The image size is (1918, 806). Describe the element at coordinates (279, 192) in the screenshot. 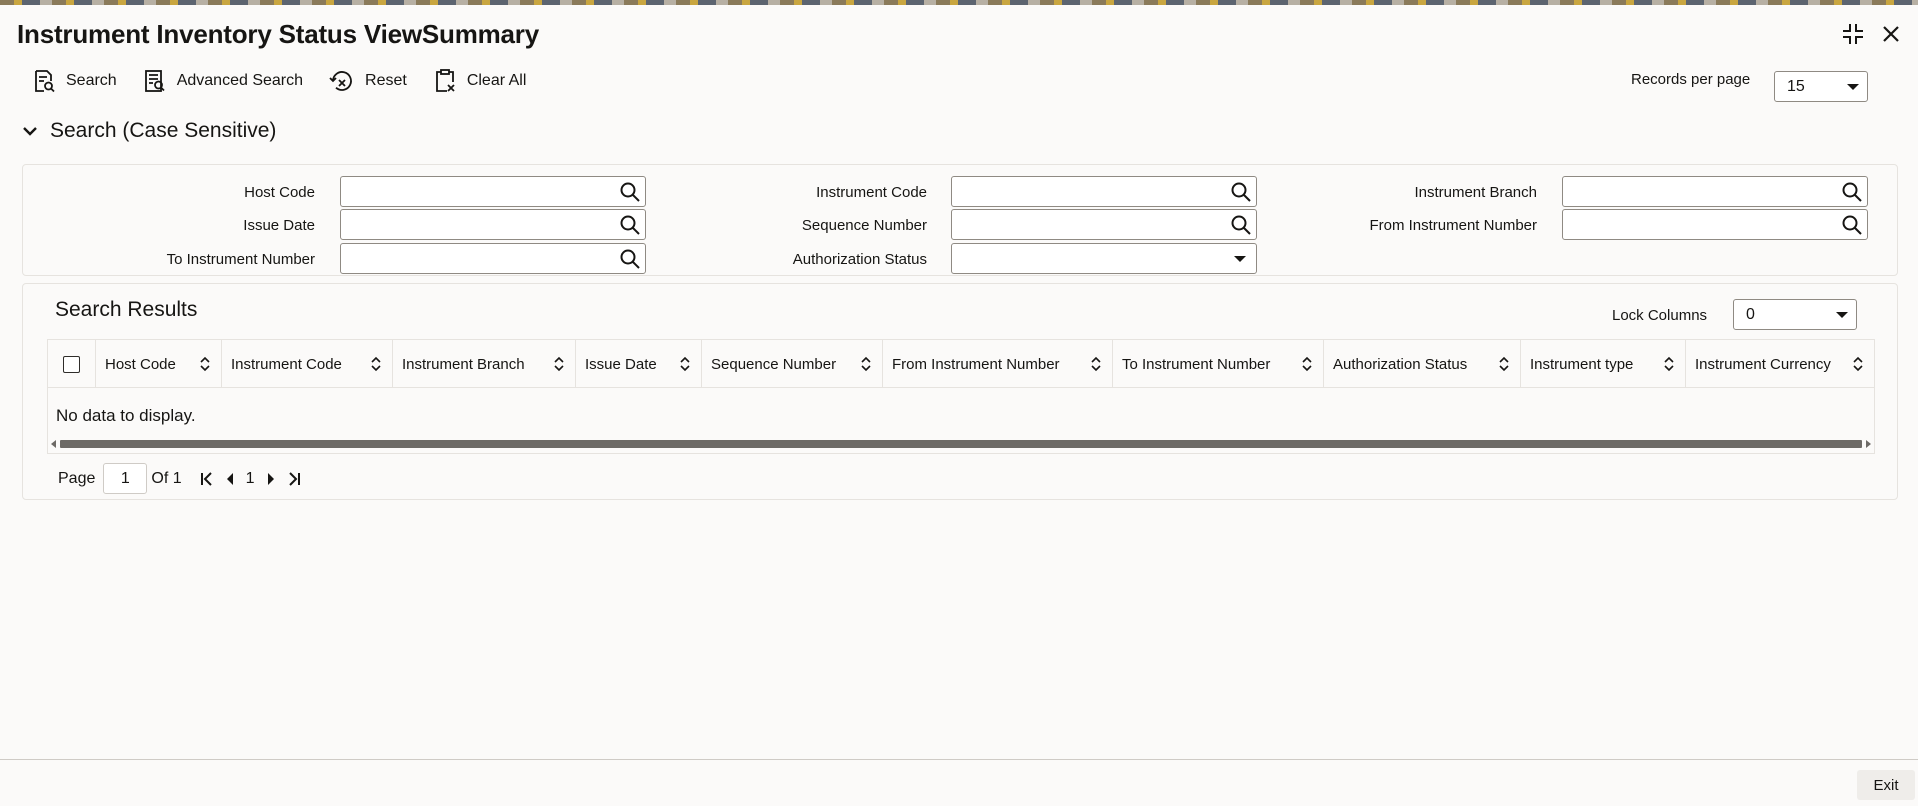

I see `host-code-label: Host Code` at that location.